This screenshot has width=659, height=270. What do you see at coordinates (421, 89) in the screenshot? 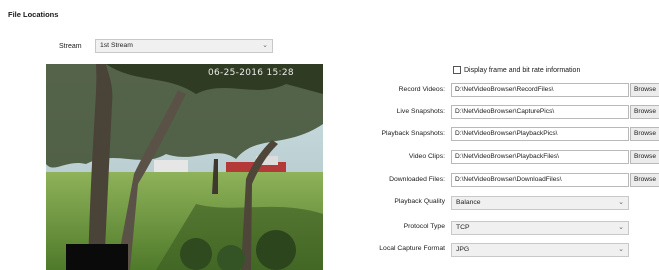
I see `record-videos-label: Record Videos:` at bounding box center [421, 89].